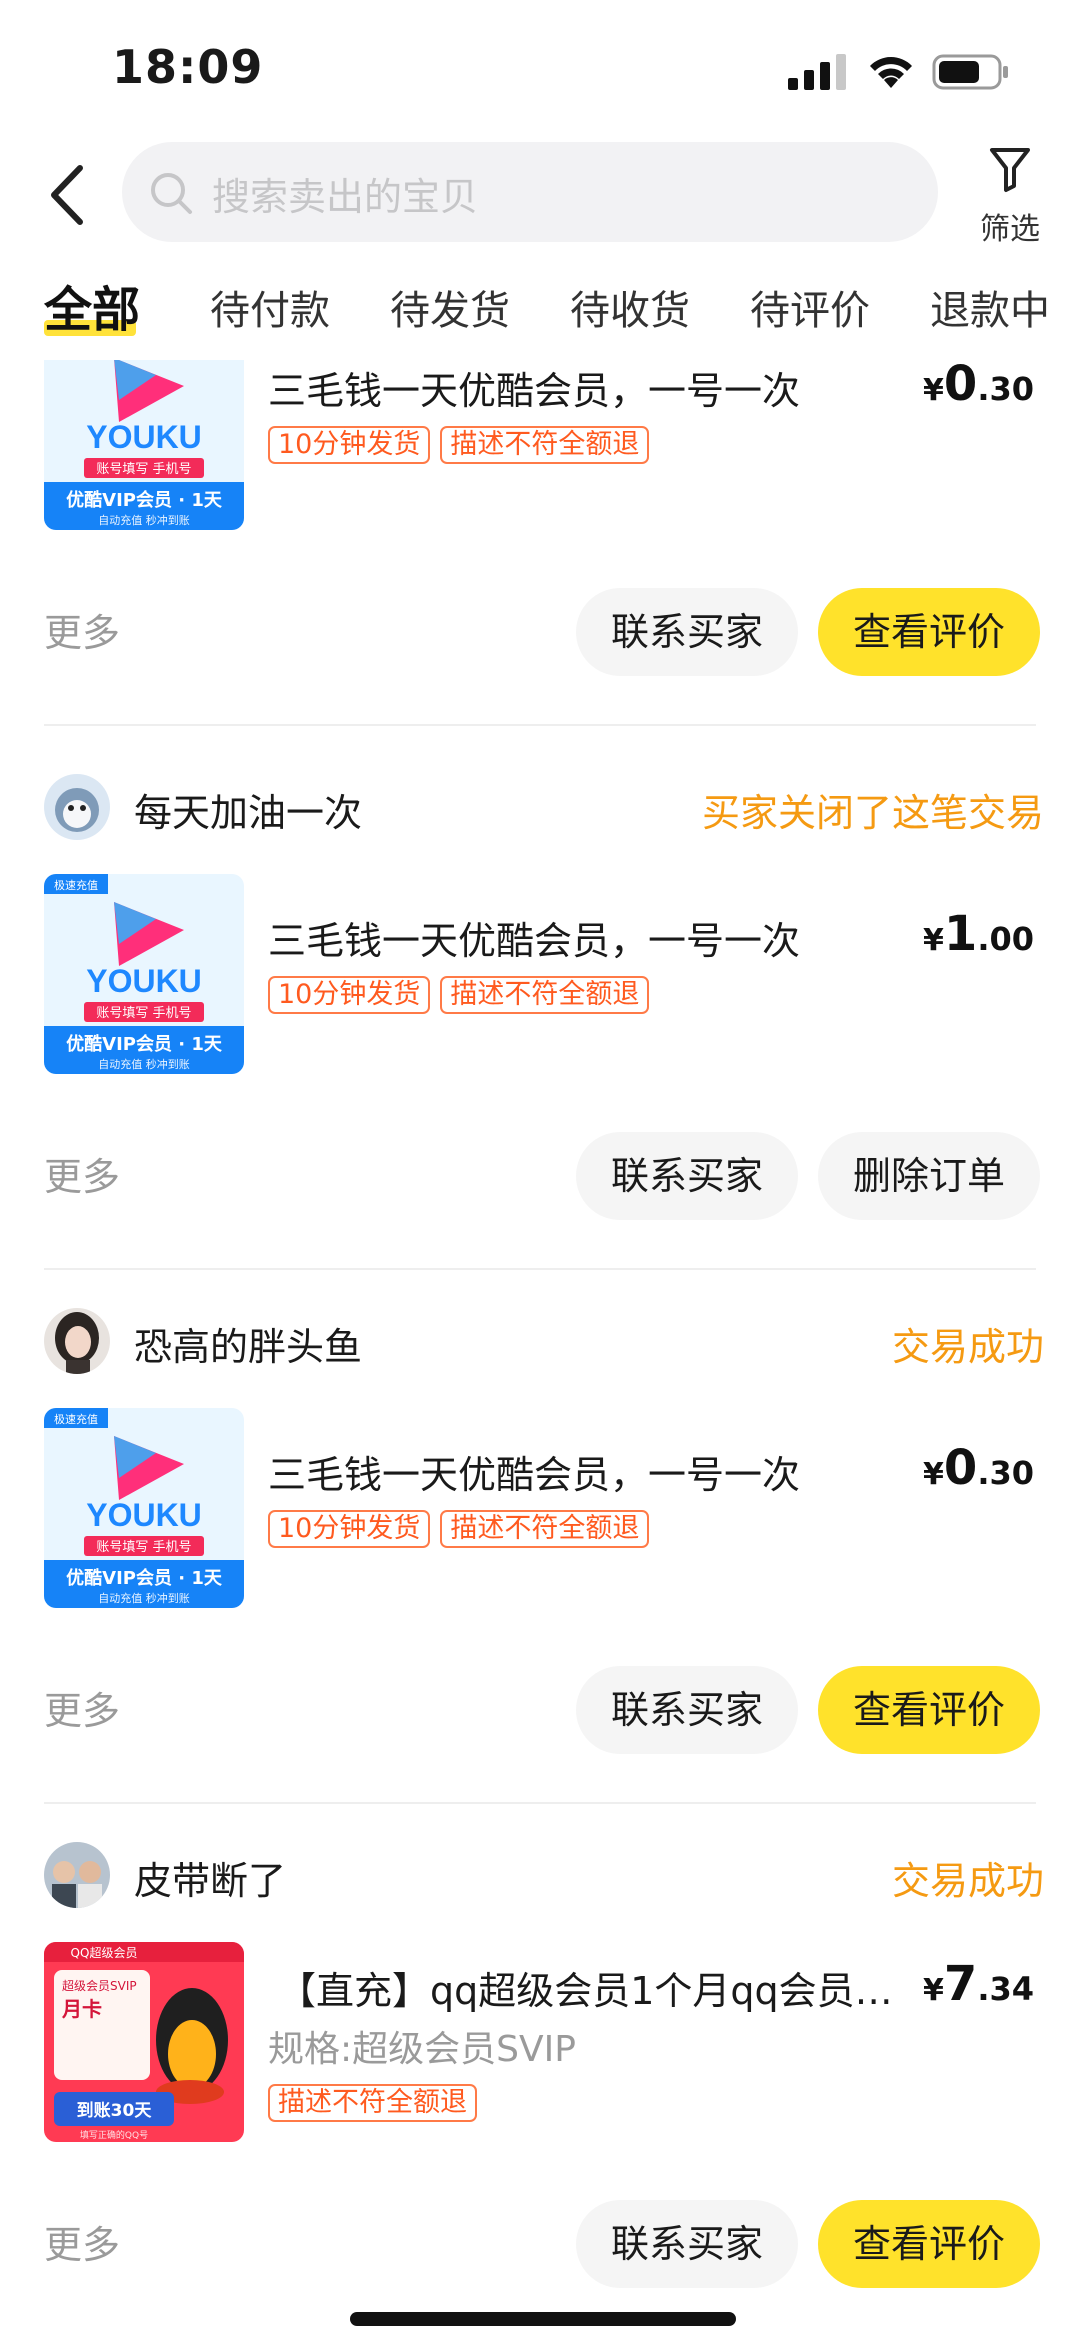  Describe the element at coordinates (810, 307) in the screenshot. I see `tab-pending-review: 待评价` at that location.